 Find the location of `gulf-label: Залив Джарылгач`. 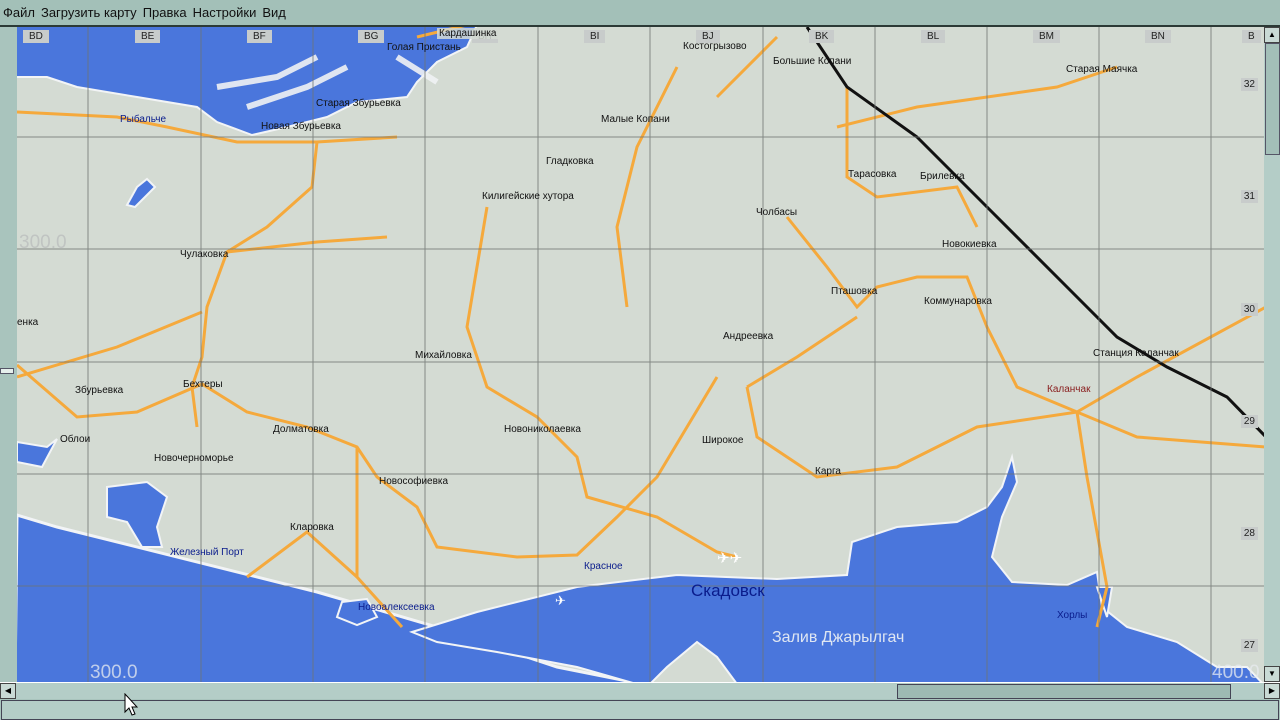

gulf-label: Залив Джарылгач is located at coordinates (838, 637).